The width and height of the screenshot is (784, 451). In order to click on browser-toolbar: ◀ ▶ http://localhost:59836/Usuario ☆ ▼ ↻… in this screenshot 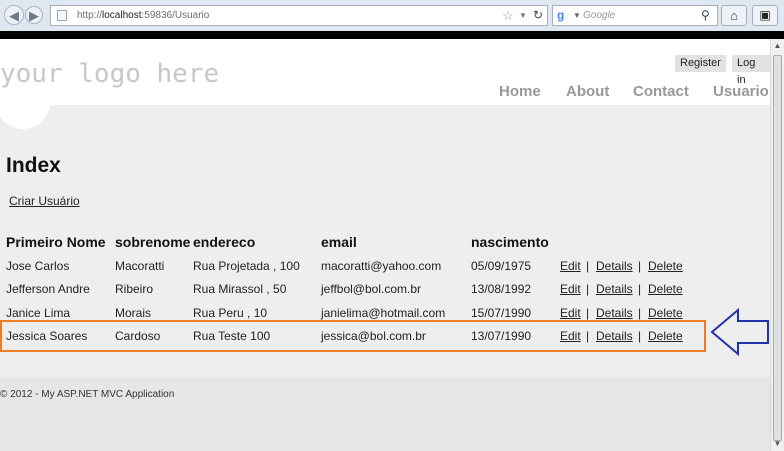, I will do `click(392, 16)`.